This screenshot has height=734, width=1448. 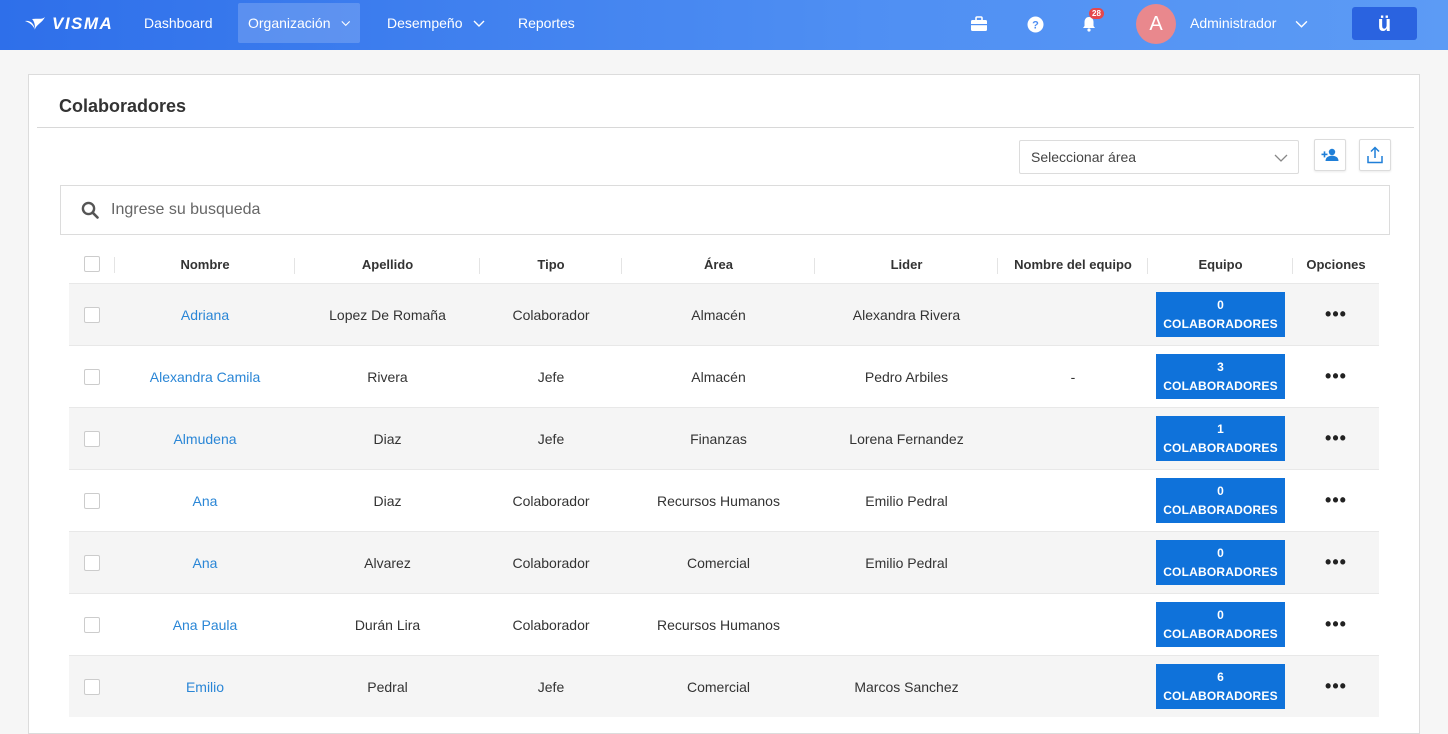 What do you see at coordinates (90, 210) in the screenshot?
I see `search-icon` at bounding box center [90, 210].